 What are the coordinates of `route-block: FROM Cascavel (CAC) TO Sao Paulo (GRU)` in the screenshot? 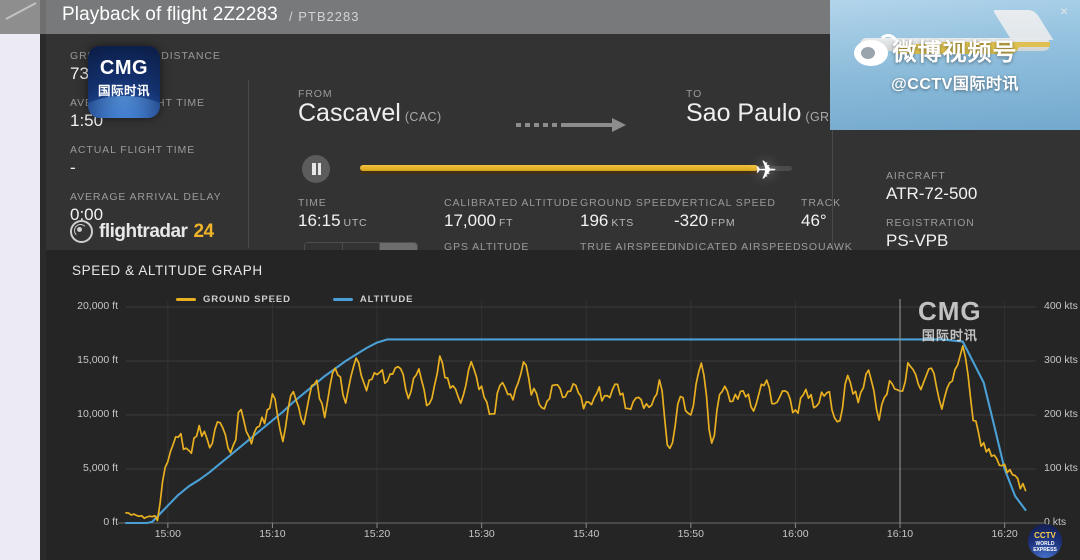 It's located at (578, 116).